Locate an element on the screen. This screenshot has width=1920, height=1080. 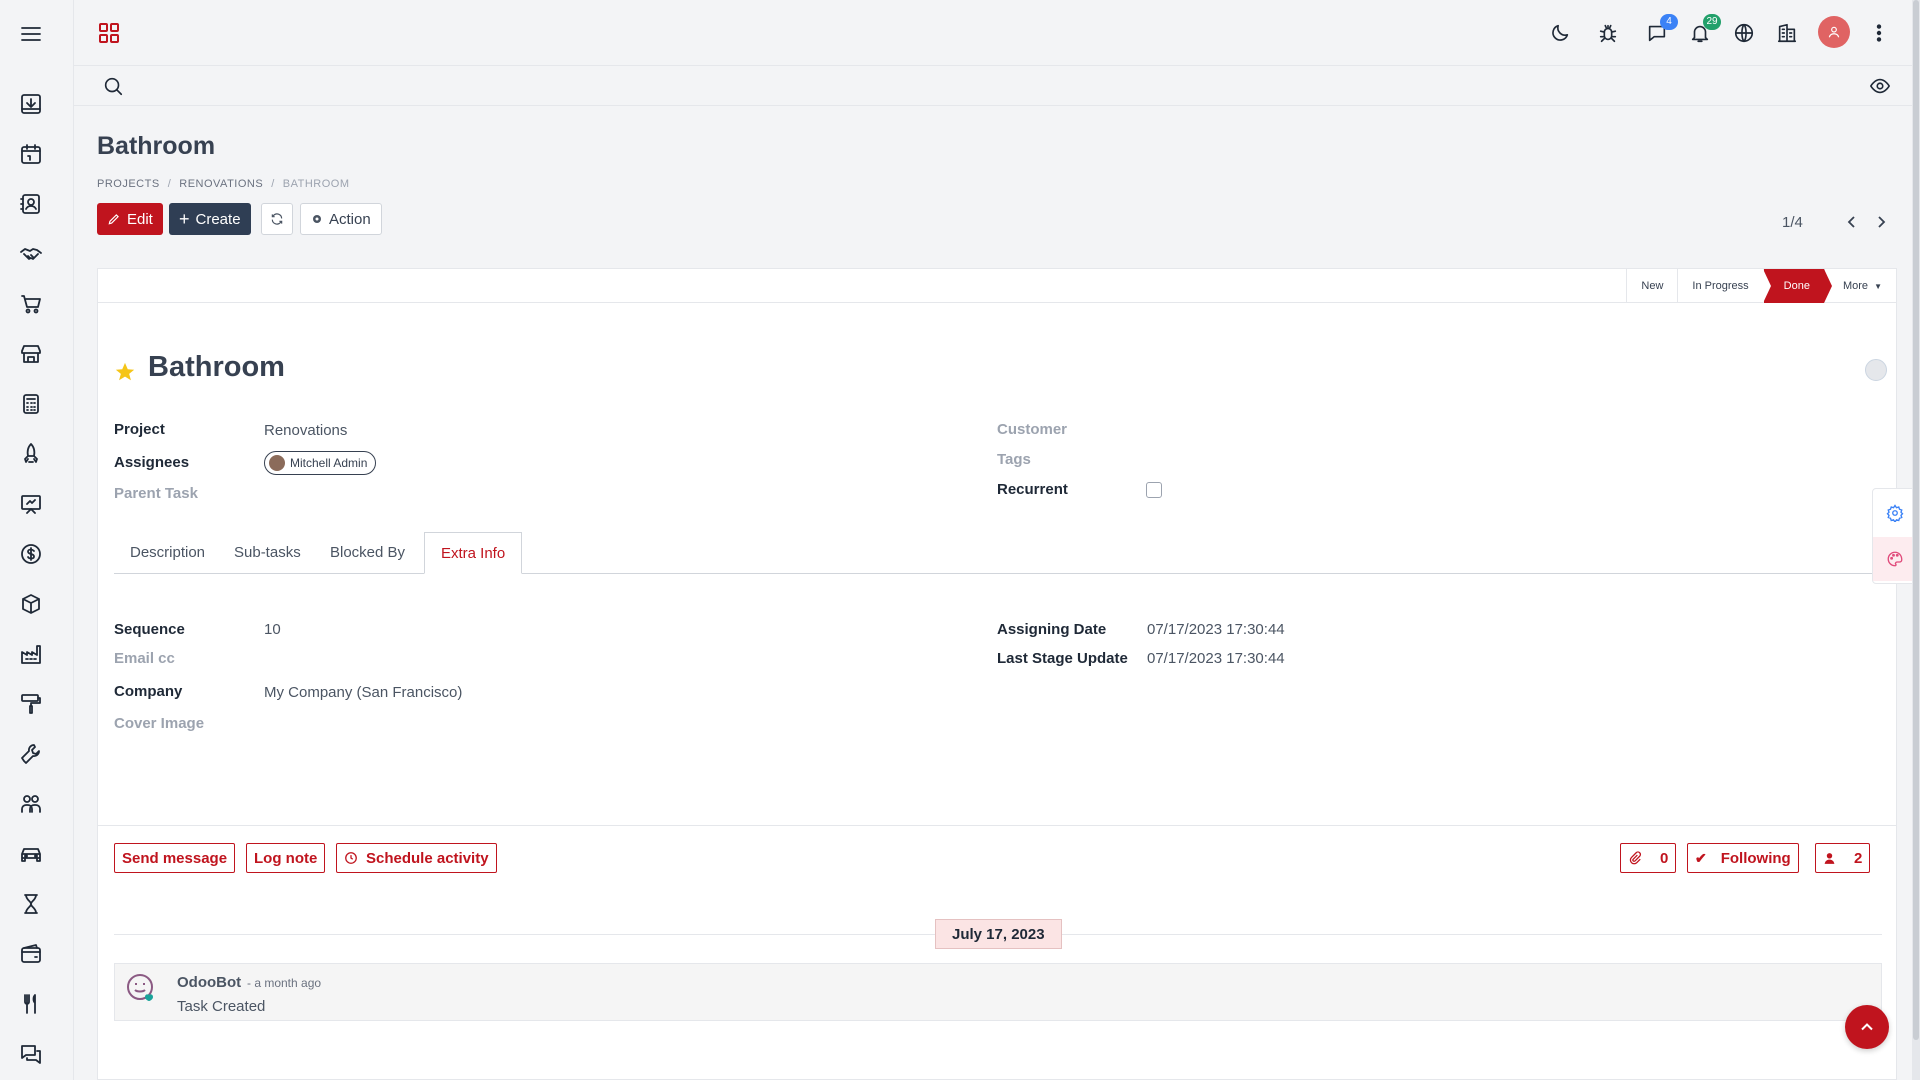
project-value: Renovations is located at coordinates (305, 430).